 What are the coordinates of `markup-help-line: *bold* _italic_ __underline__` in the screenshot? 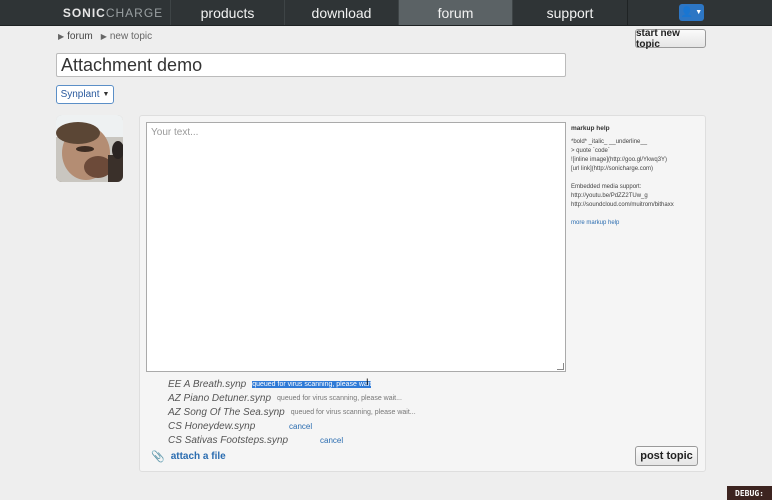 It's located at (609, 142).